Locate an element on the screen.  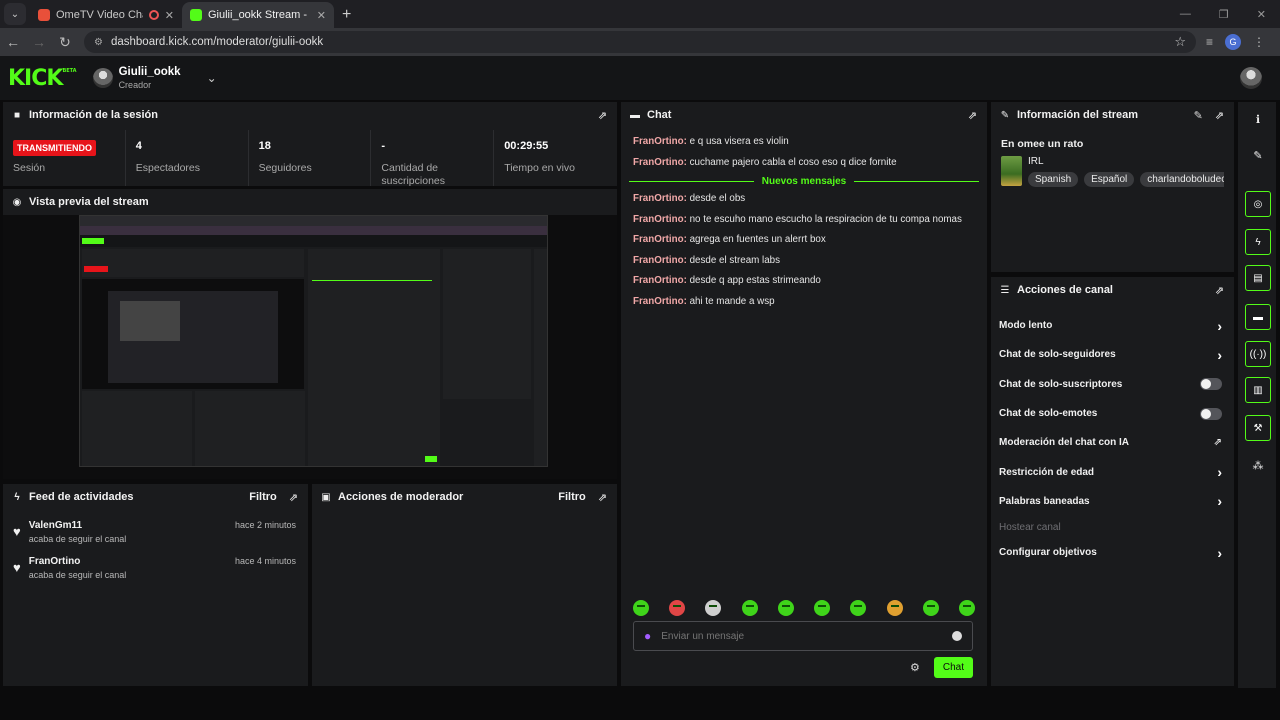
action-ai-moderation: Moderación del chat con IA ⇗ is located at coordinates (1112, 442).